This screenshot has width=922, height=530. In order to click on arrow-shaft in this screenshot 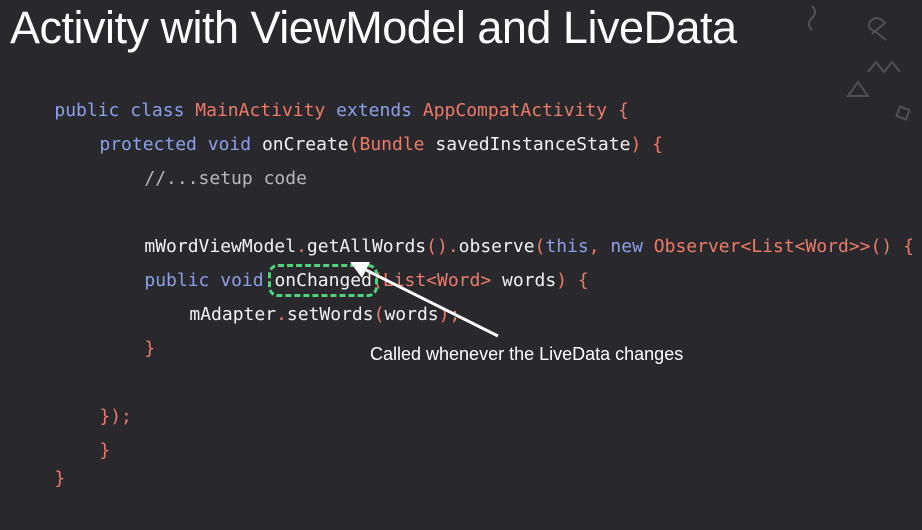, I will do `click(430, 302)`.